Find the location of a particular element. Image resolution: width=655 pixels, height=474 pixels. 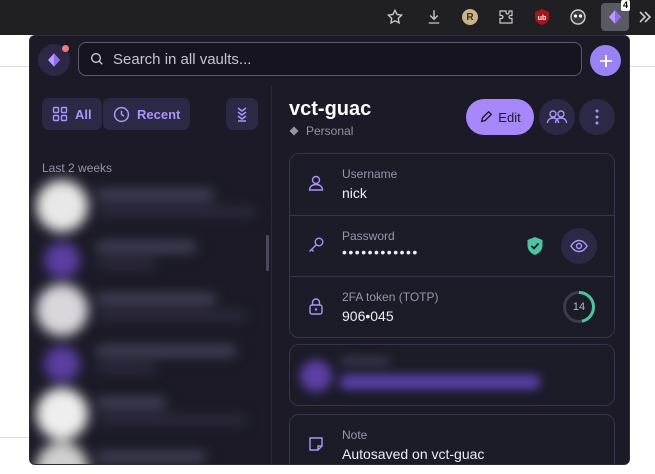

search-bar is located at coordinates (330, 59).